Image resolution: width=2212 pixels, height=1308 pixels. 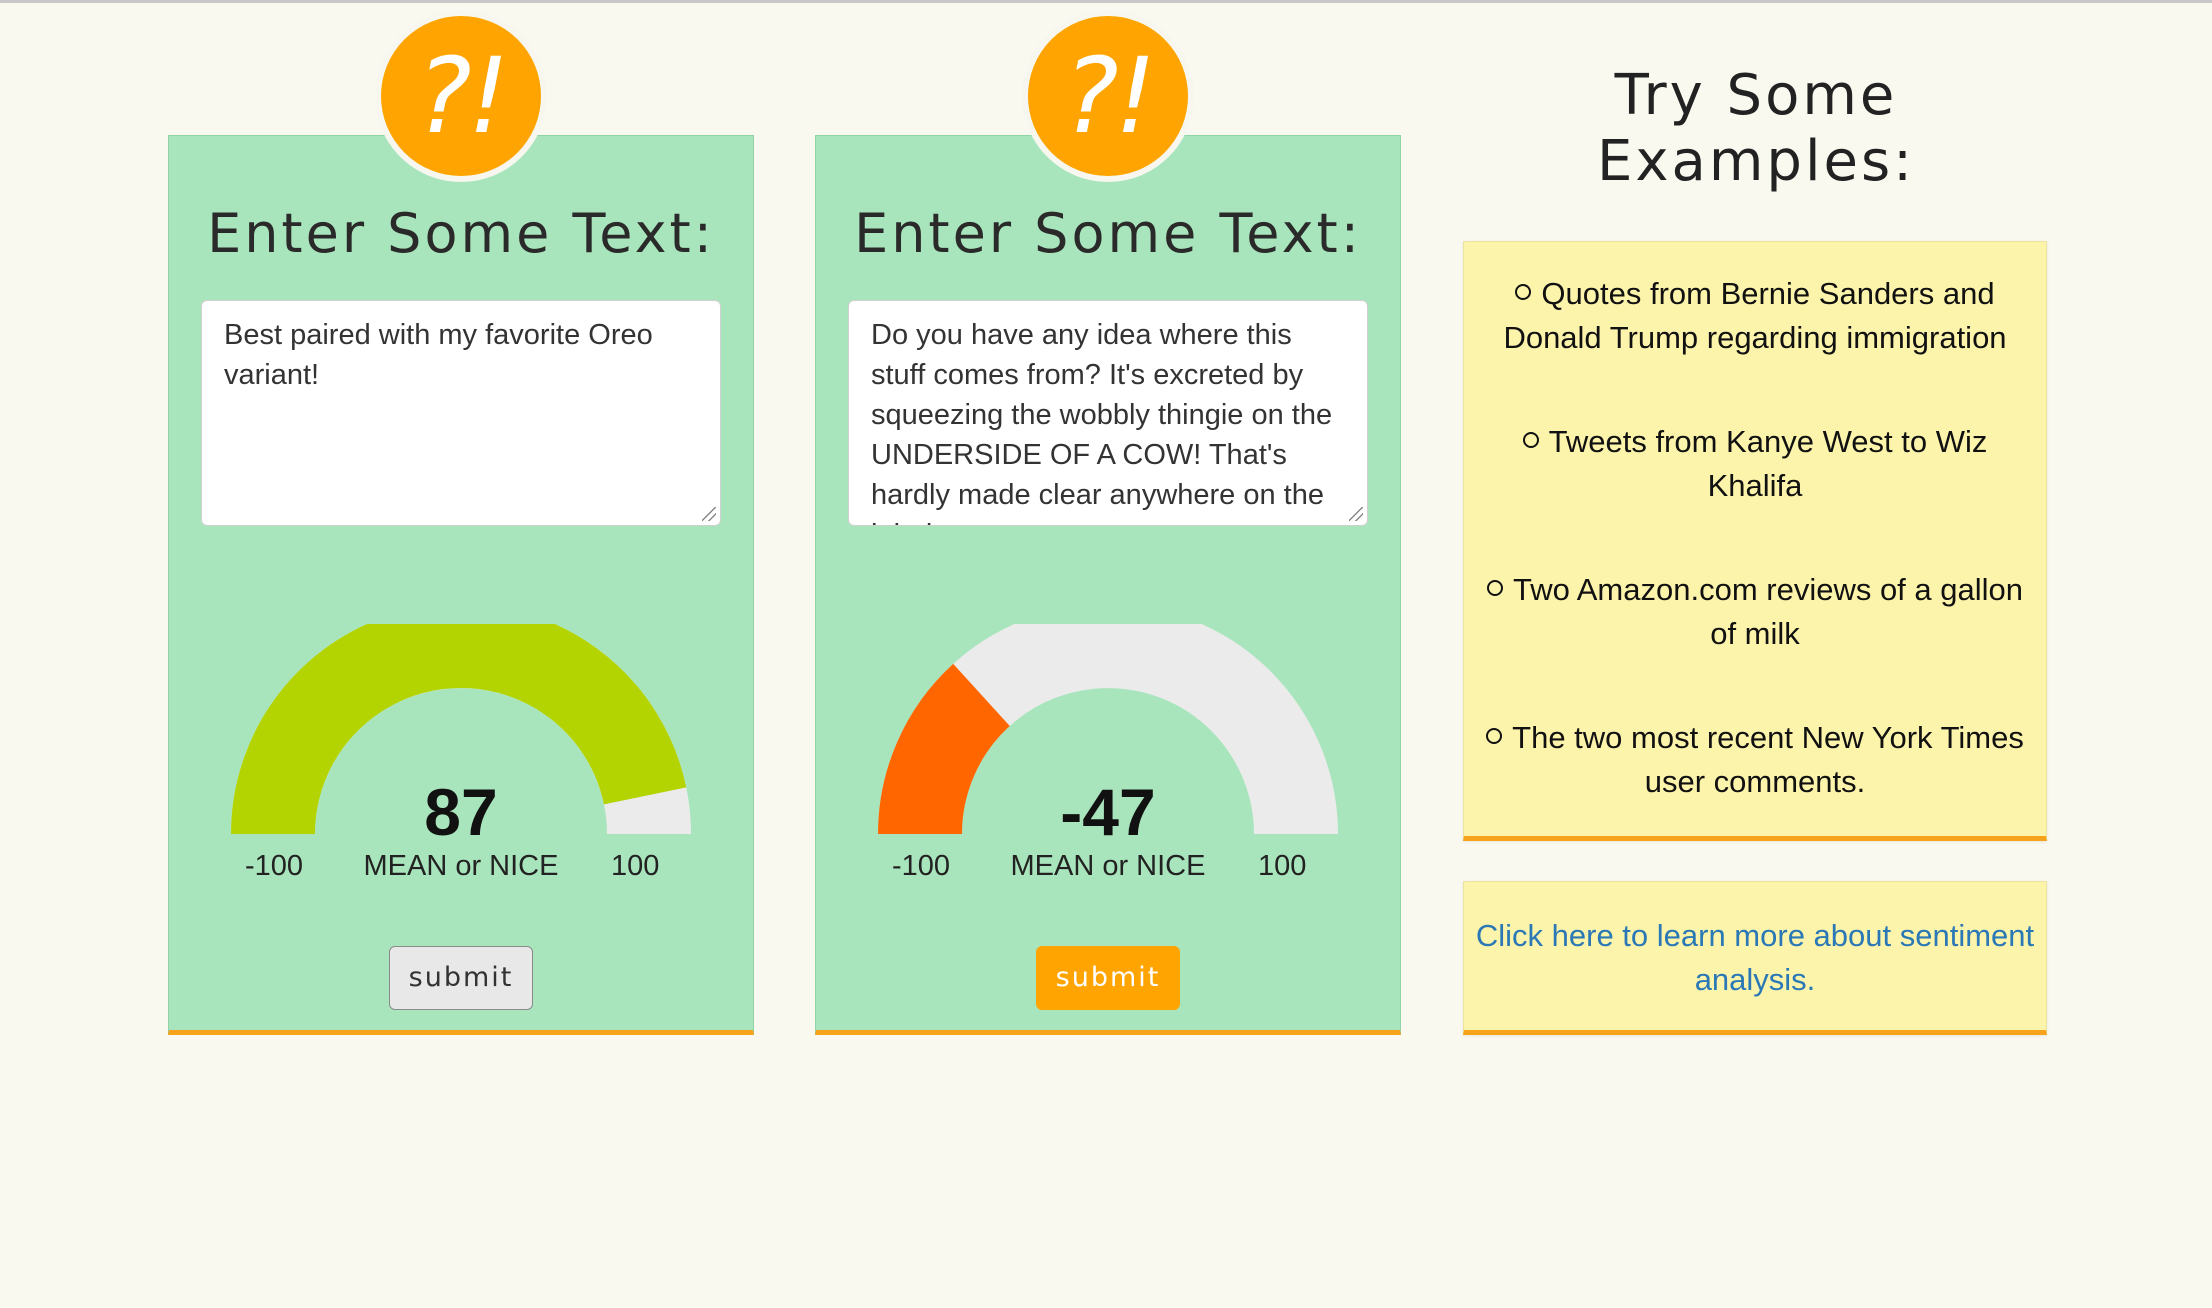 What do you see at coordinates (1756, 161) in the screenshot?
I see `examples-heading-line2: Examples:` at bounding box center [1756, 161].